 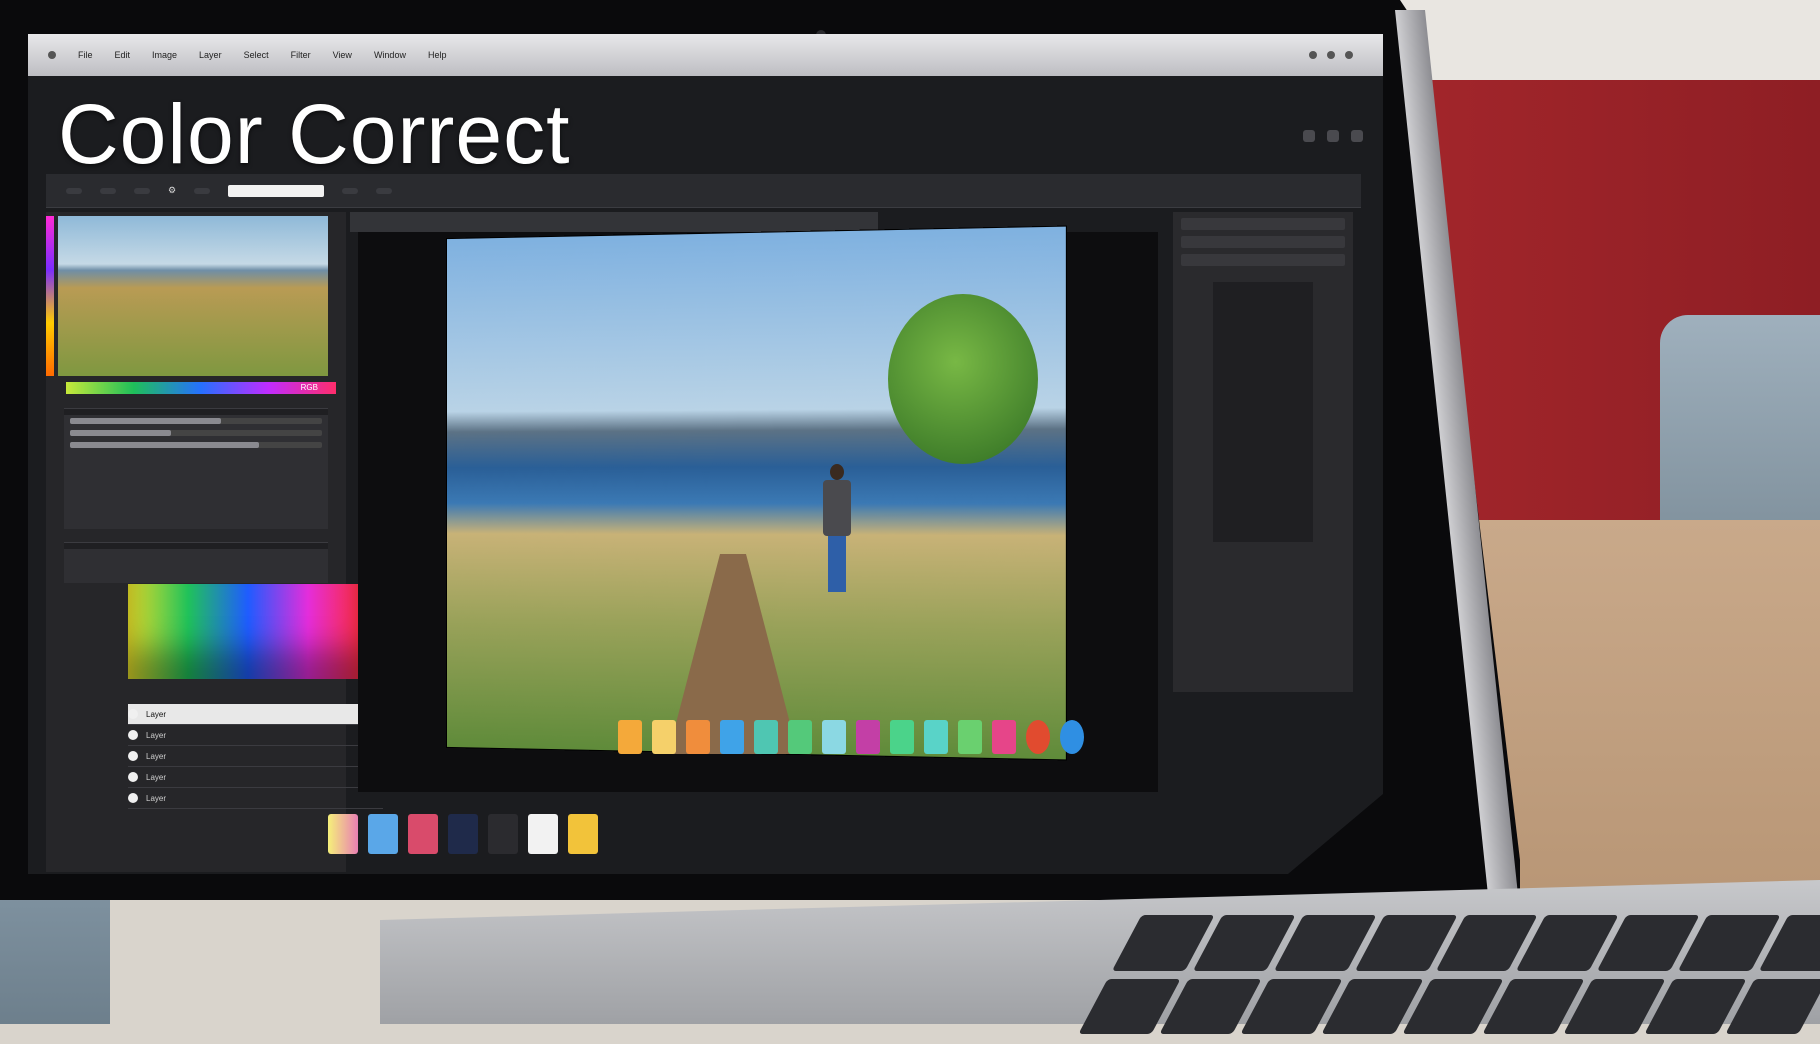 What do you see at coordinates (1740, 430) in the screenshot?
I see `background-chair` at bounding box center [1740, 430].